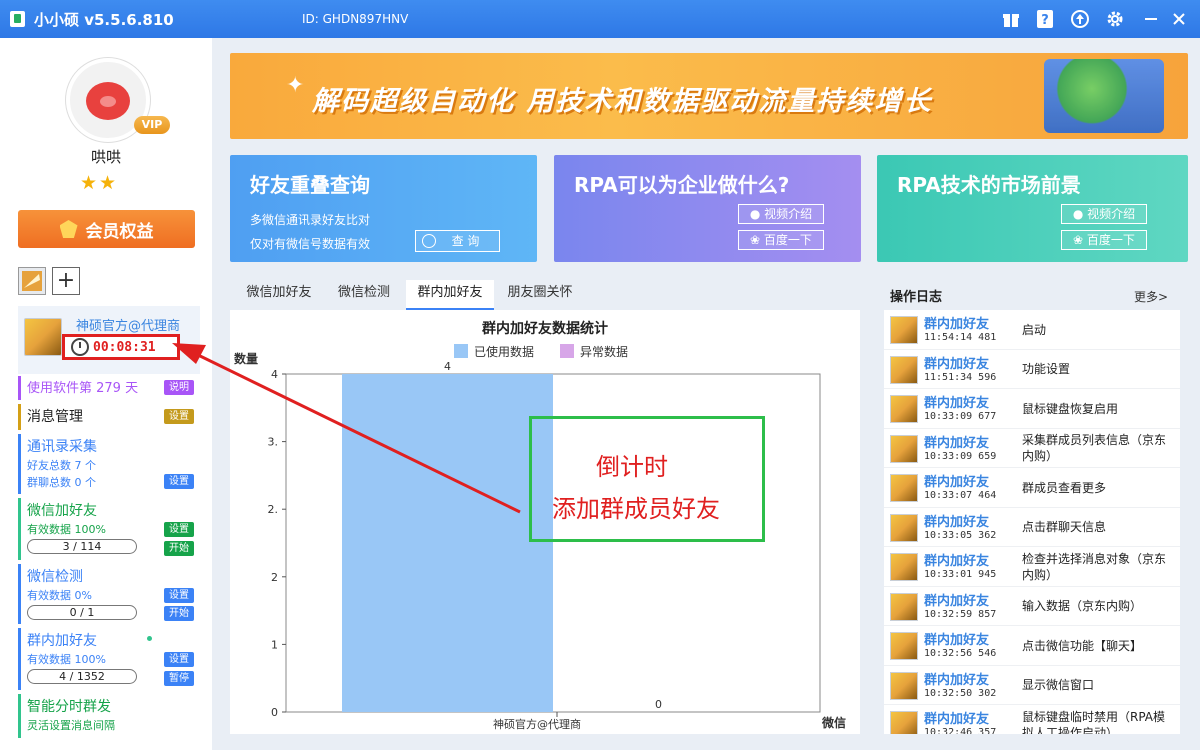 This screenshot has height=750, width=1200. I want to click on smart-group-send-title: 智能分时群发, so click(69, 707).